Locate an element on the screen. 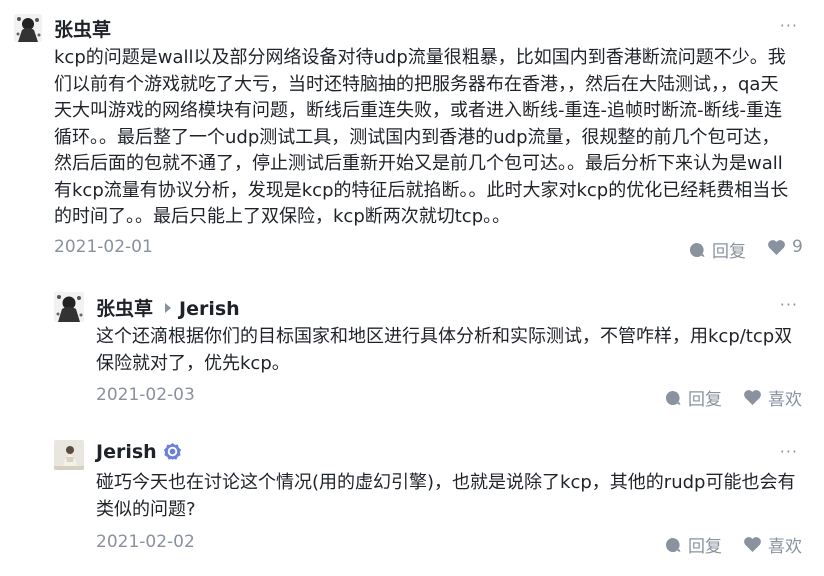  like-count: 9 is located at coordinates (797, 247).